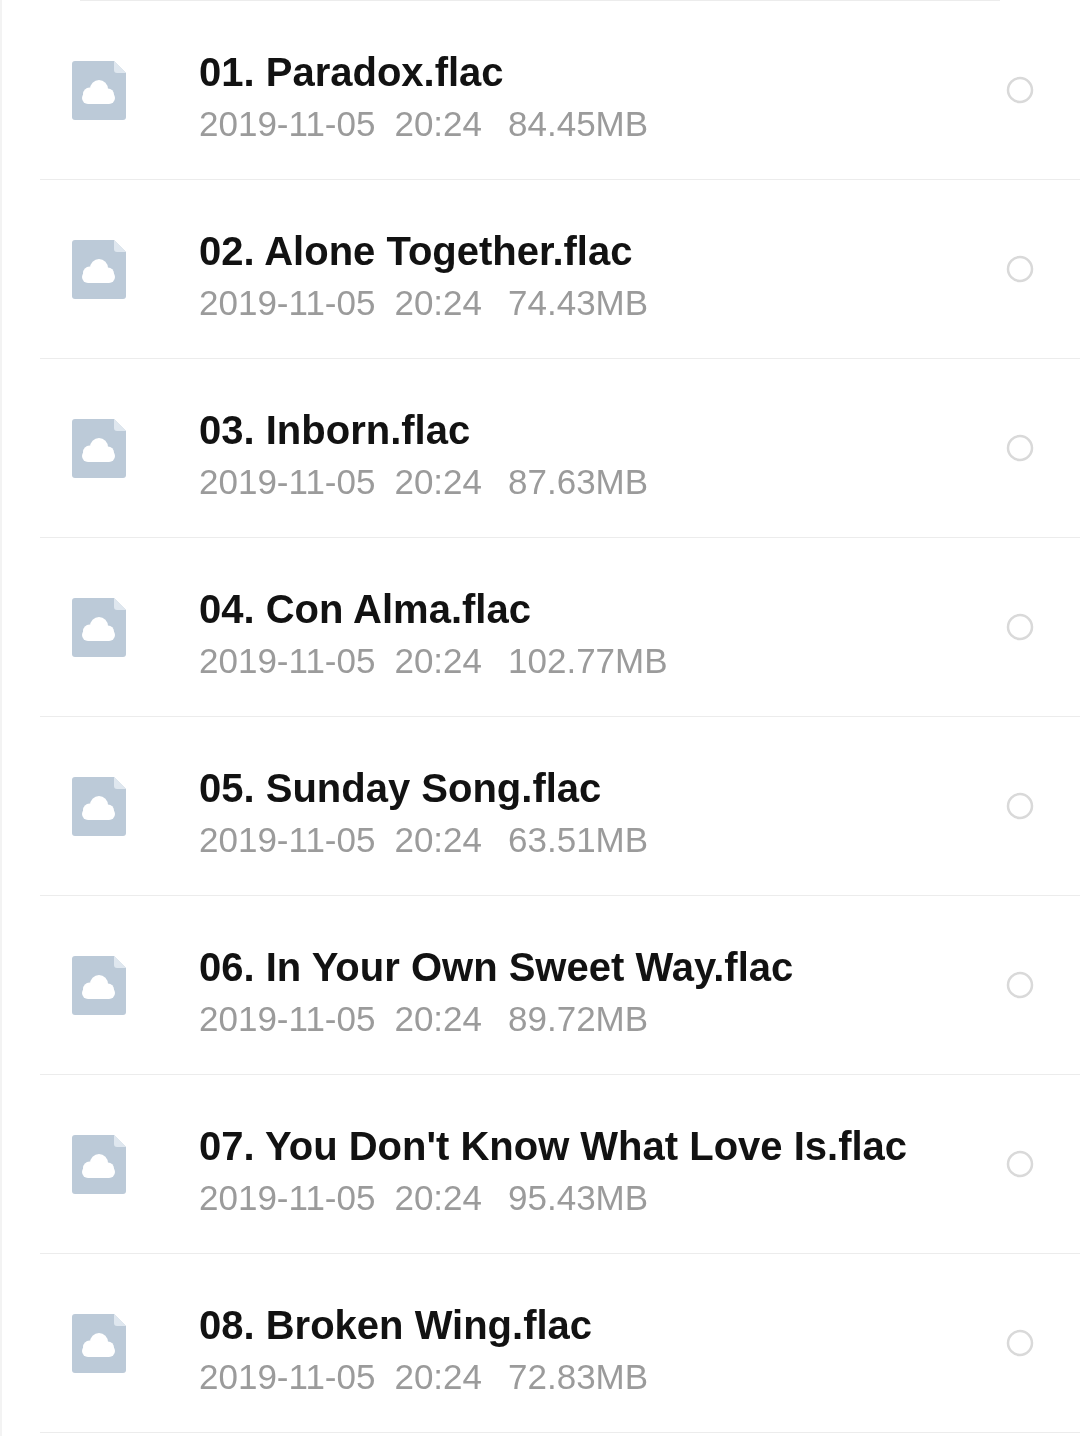 The image size is (1080, 1436). Describe the element at coordinates (352, 72) in the screenshot. I see `file-name: 01. Paradox.flac` at that location.